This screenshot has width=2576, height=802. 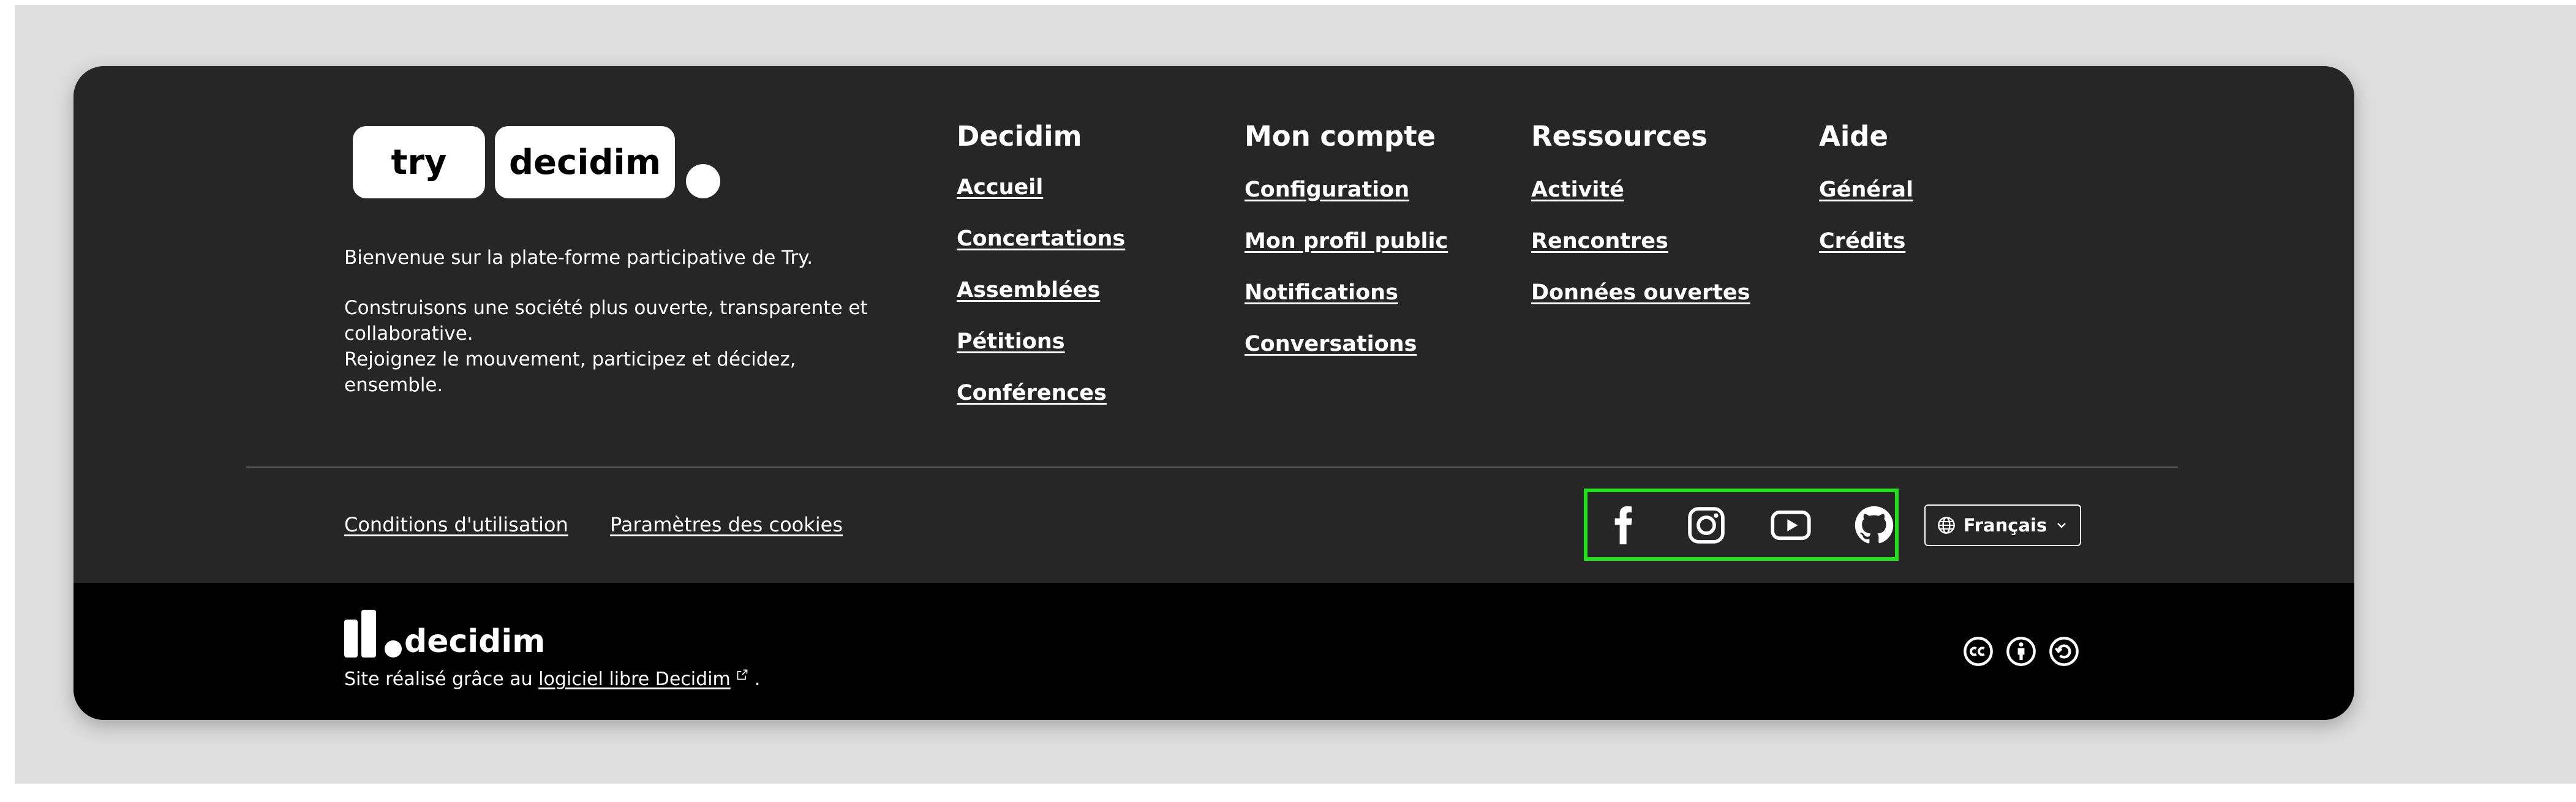 What do you see at coordinates (1791, 525) in the screenshot?
I see `youtube-icon` at bounding box center [1791, 525].